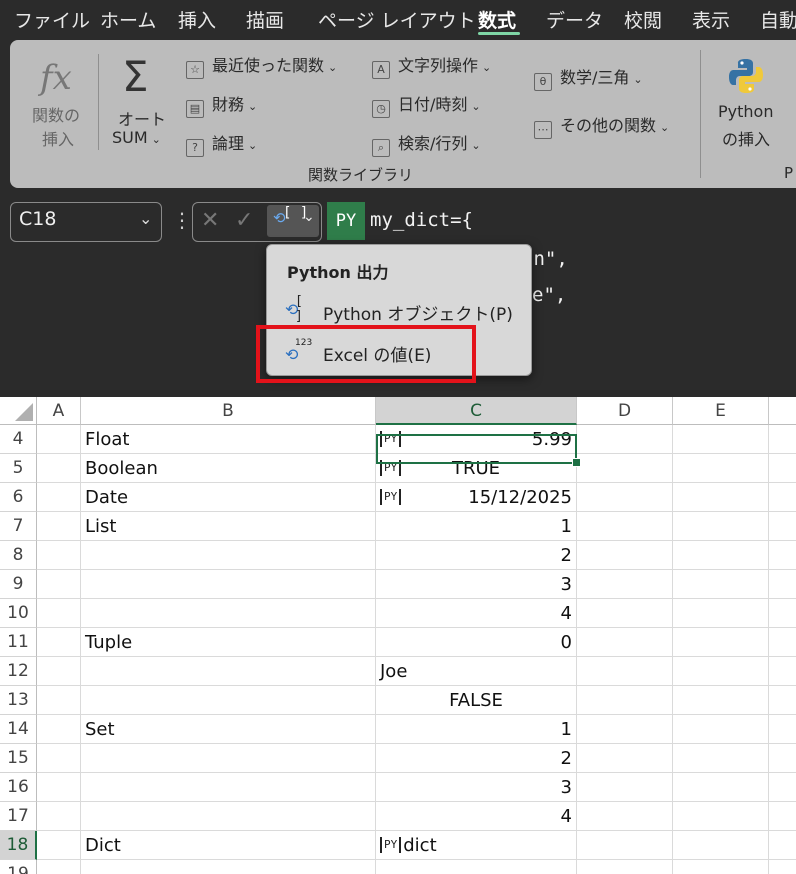 This screenshot has width=796, height=874. I want to click on insert-function-button: fx 関数の 挿入, so click(59, 103).